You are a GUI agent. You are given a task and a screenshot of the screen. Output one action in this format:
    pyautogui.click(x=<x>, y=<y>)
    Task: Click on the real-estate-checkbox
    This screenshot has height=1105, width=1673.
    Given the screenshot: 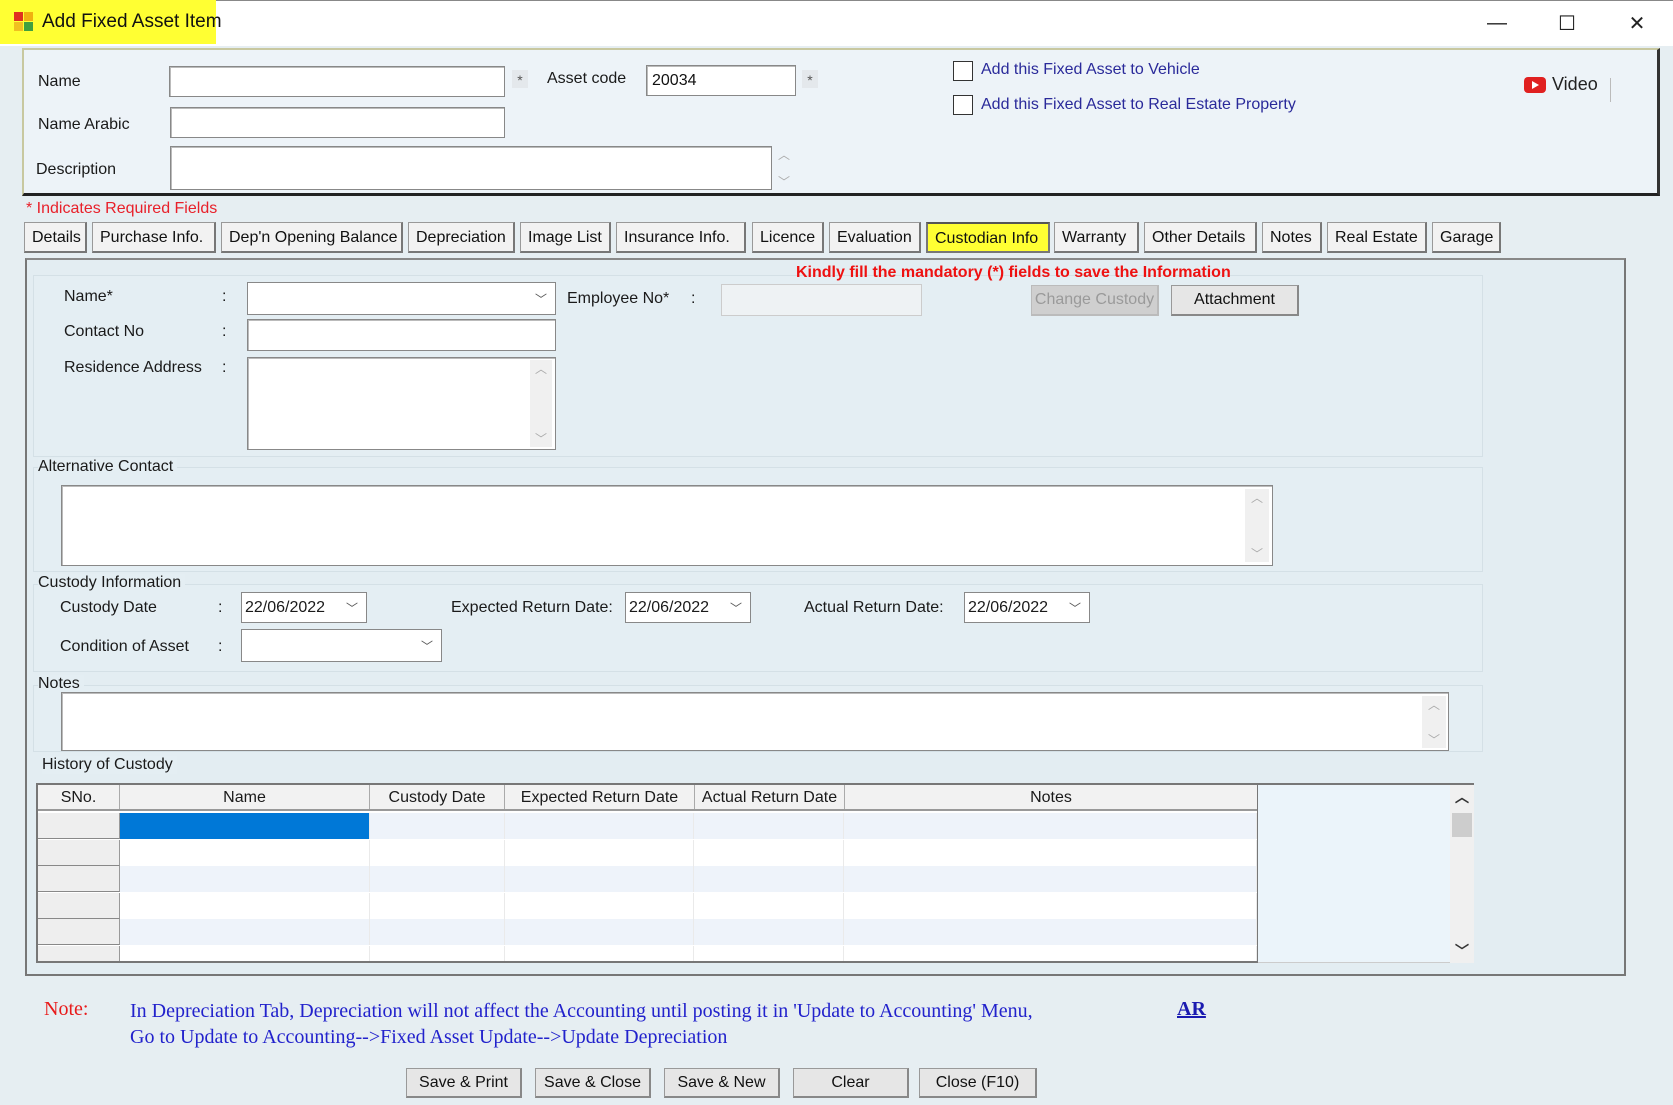 What is the action you would take?
    pyautogui.click(x=963, y=105)
    